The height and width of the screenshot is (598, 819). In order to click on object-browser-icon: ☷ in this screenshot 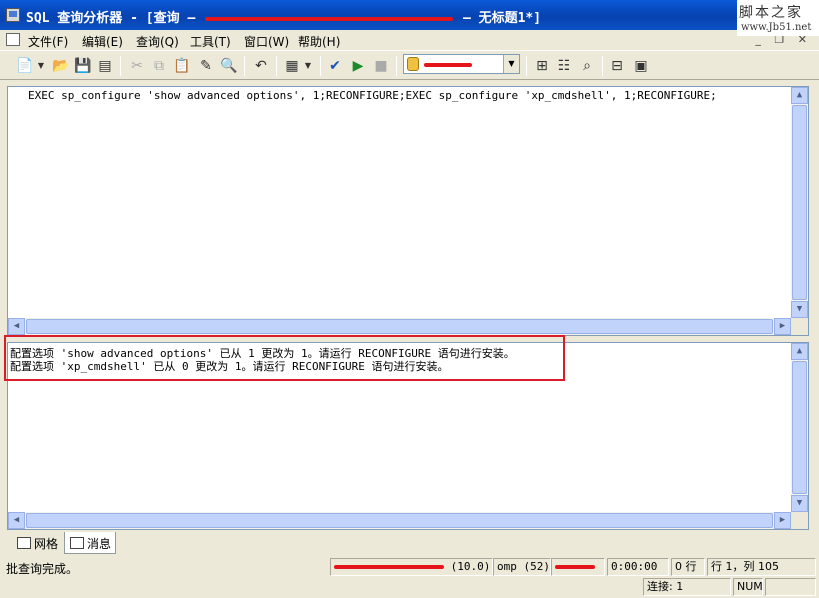, I will do `click(564, 66)`.